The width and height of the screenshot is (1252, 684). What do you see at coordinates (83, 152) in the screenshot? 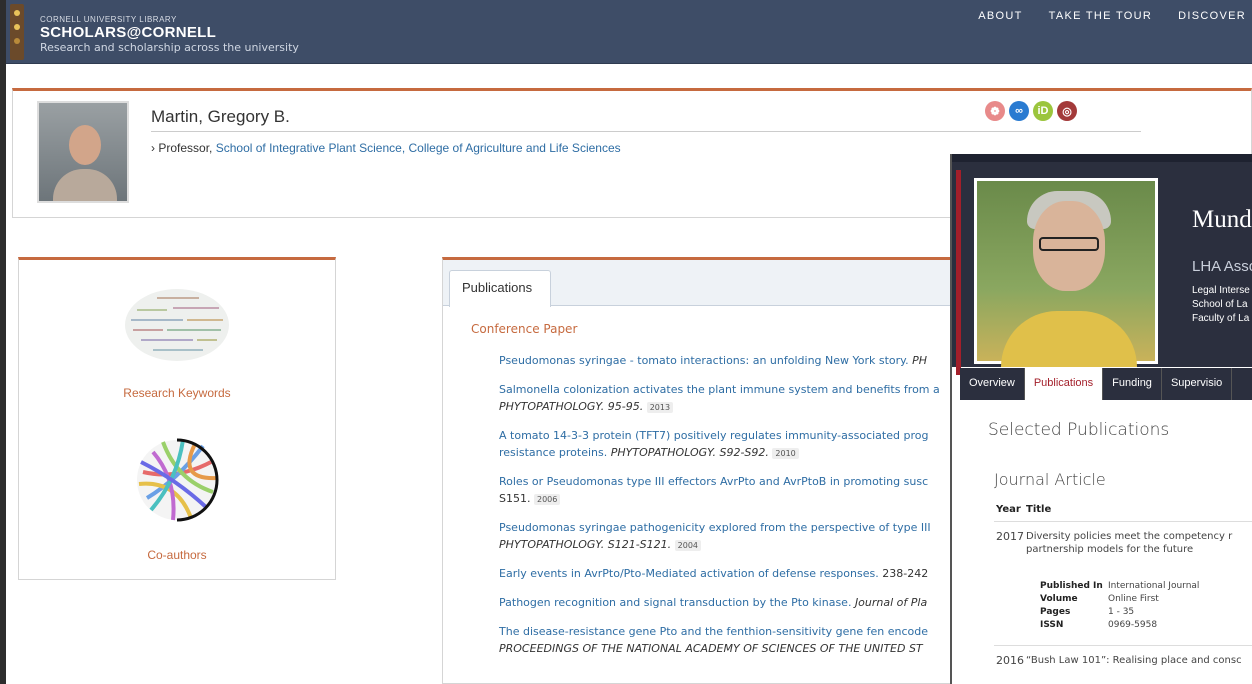
I see `profile-photo` at bounding box center [83, 152].